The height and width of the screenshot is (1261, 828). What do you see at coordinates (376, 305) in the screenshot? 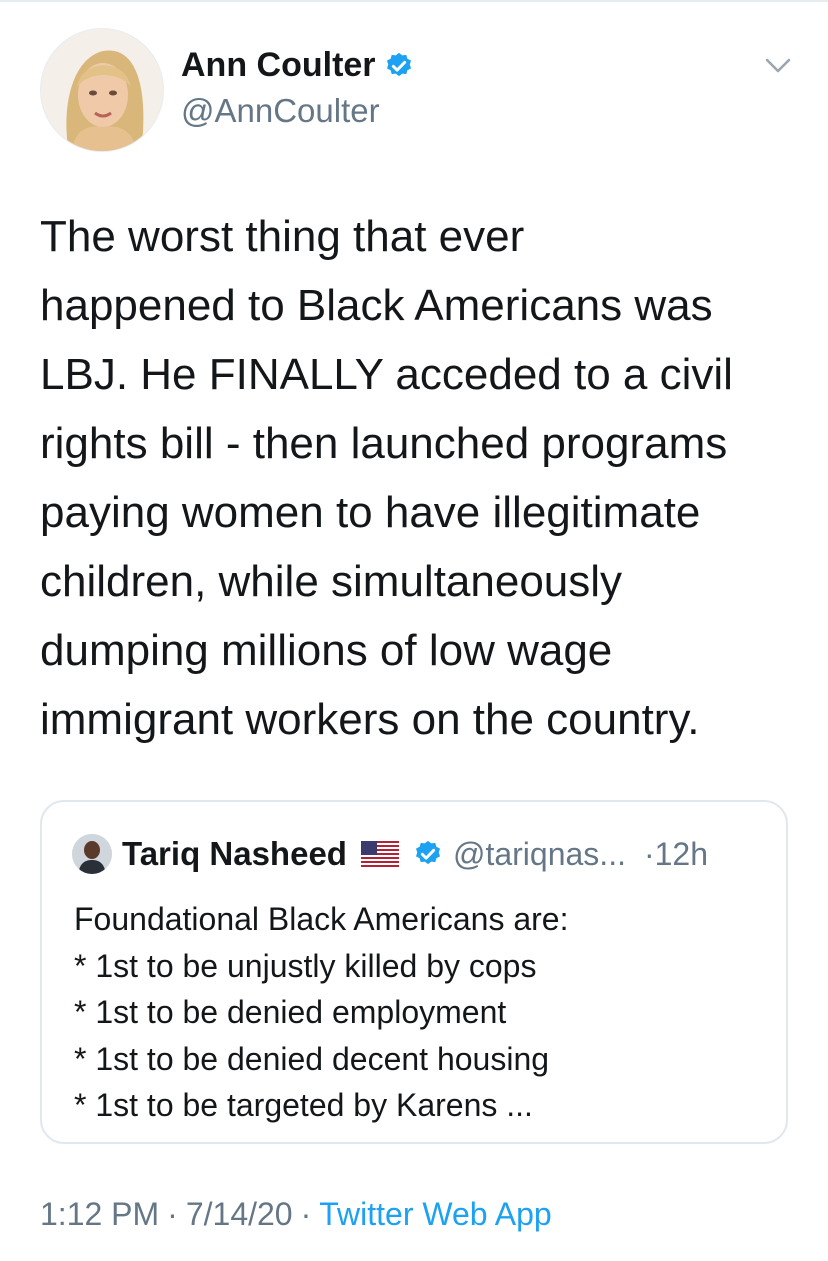
I see `tweet-text-line: happened to Black Americans was` at bounding box center [376, 305].